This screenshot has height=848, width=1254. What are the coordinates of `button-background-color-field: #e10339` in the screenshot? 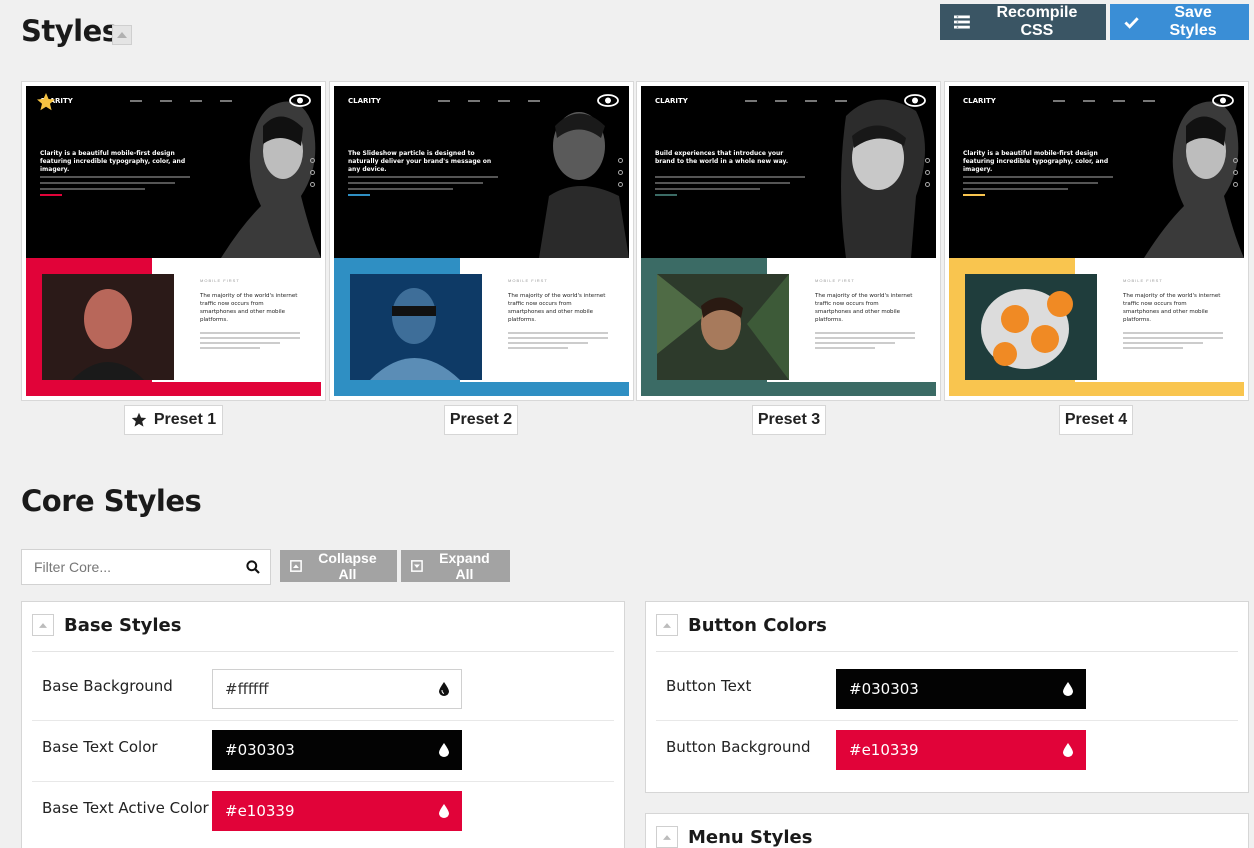 It's located at (961, 750).